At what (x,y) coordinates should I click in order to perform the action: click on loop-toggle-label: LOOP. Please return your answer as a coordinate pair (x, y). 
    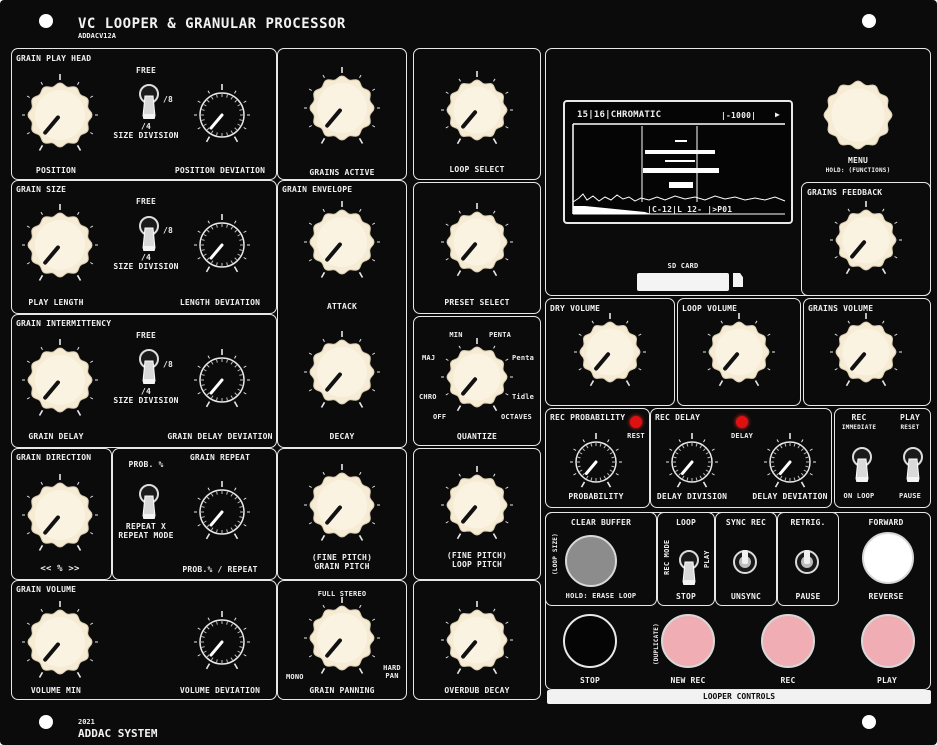
    Looking at the image, I should click on (686, 522).